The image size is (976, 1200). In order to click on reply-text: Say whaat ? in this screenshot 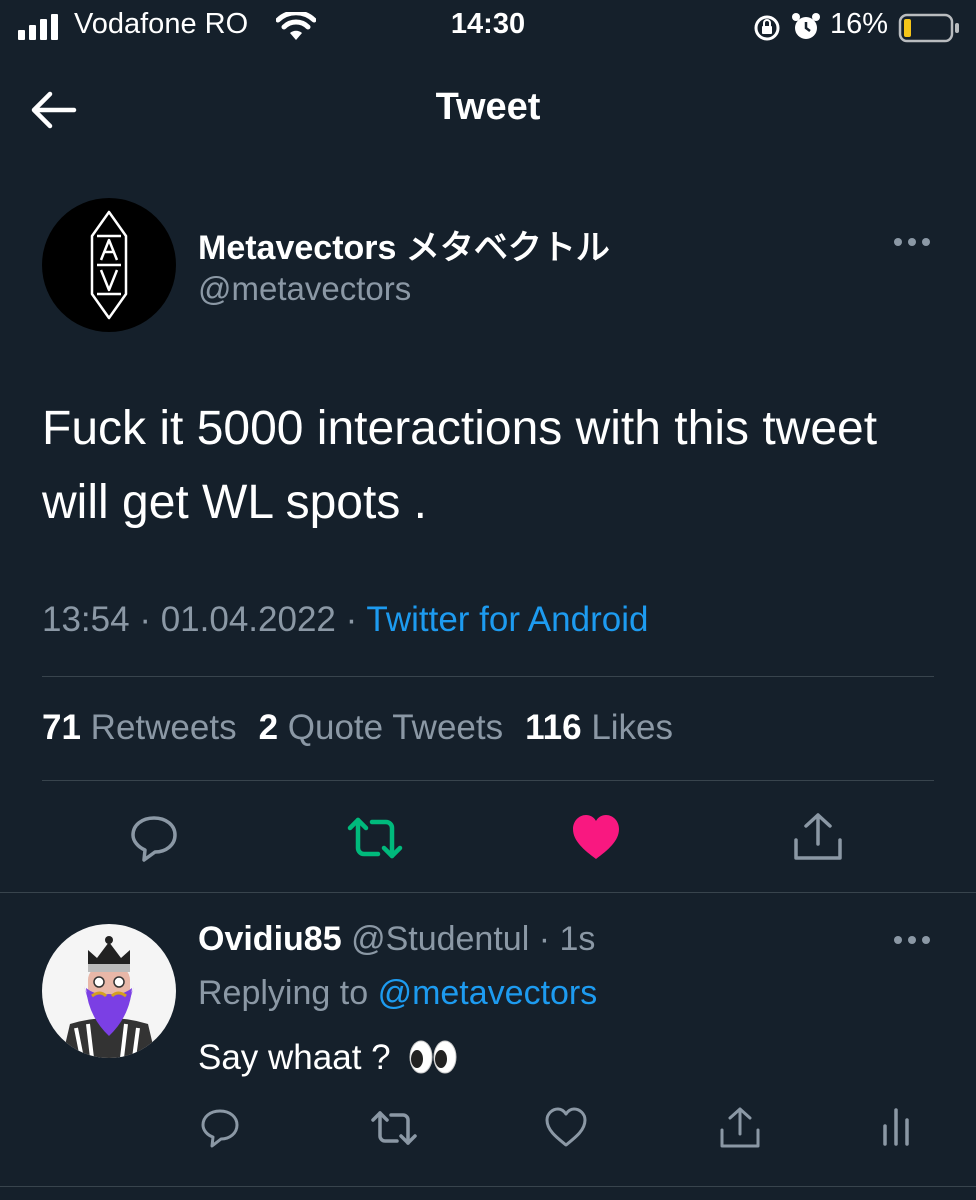, I will do `click(328, 1058)`.